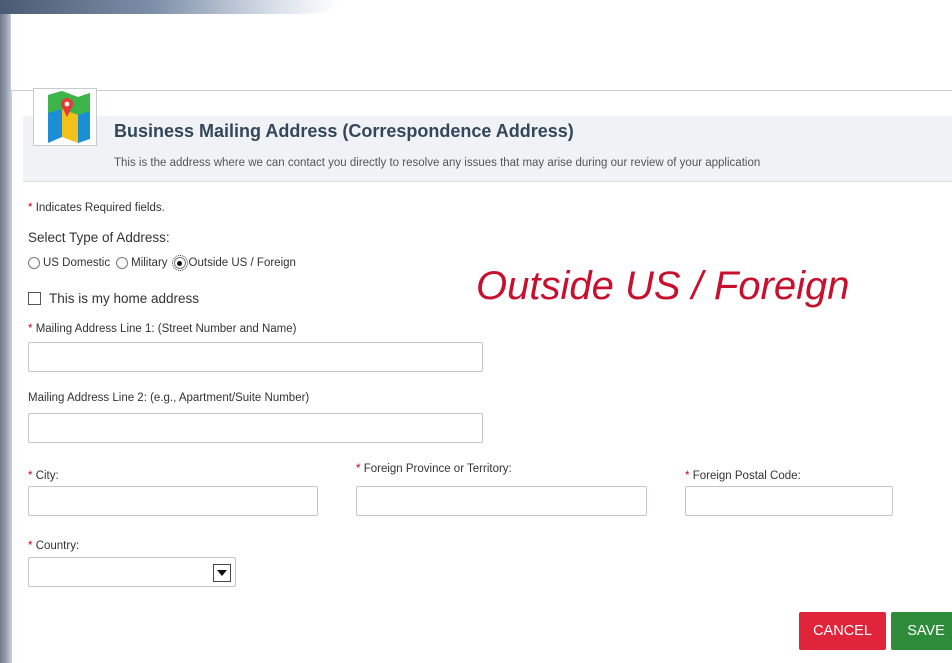 This screenshot has width=952, height=663. Describe the element at coordinates (100, 208) in the screenshot. I see `required-note-text: Indicates Required fields.` at that location.